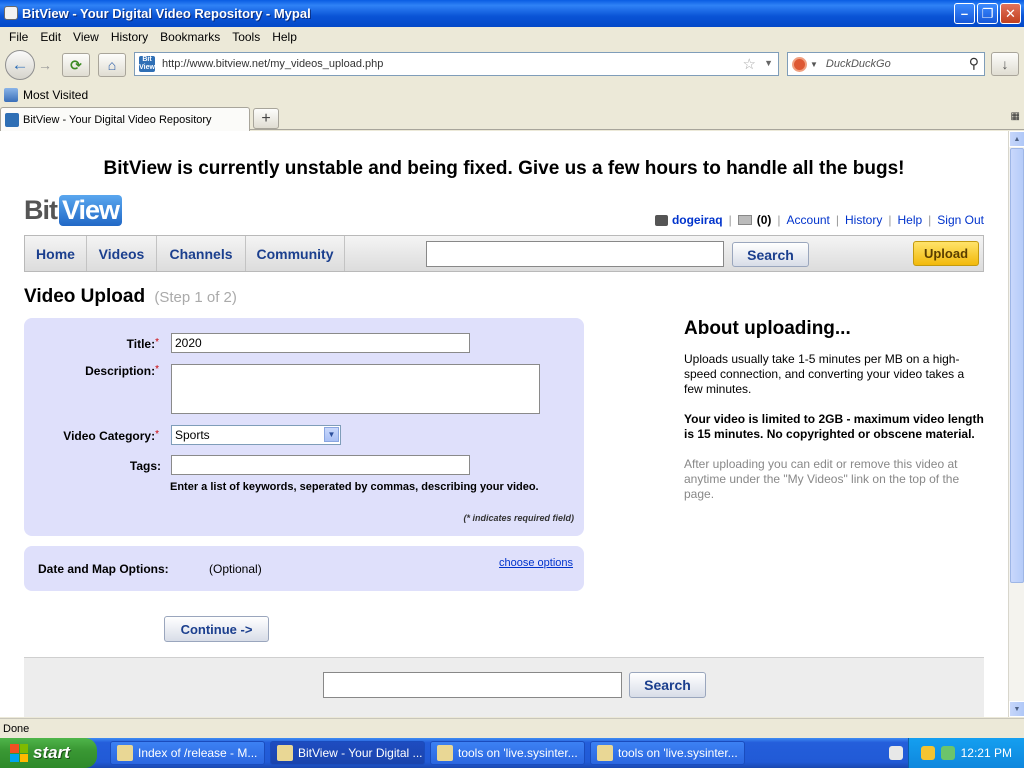 Image resolution: width=1024 pixels, height=768 pixels. Describe the element at coordinates (445, 753) in the screenshot. I see `network-folder-icon` at that location.